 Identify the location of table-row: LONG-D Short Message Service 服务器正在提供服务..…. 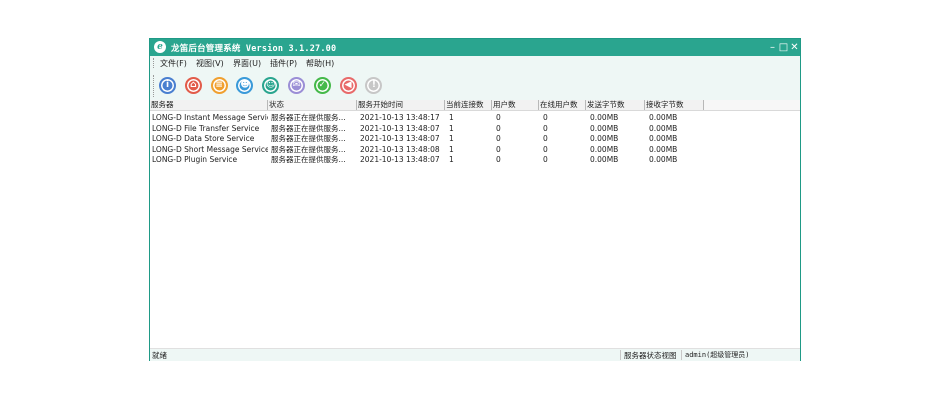
(475, 150).